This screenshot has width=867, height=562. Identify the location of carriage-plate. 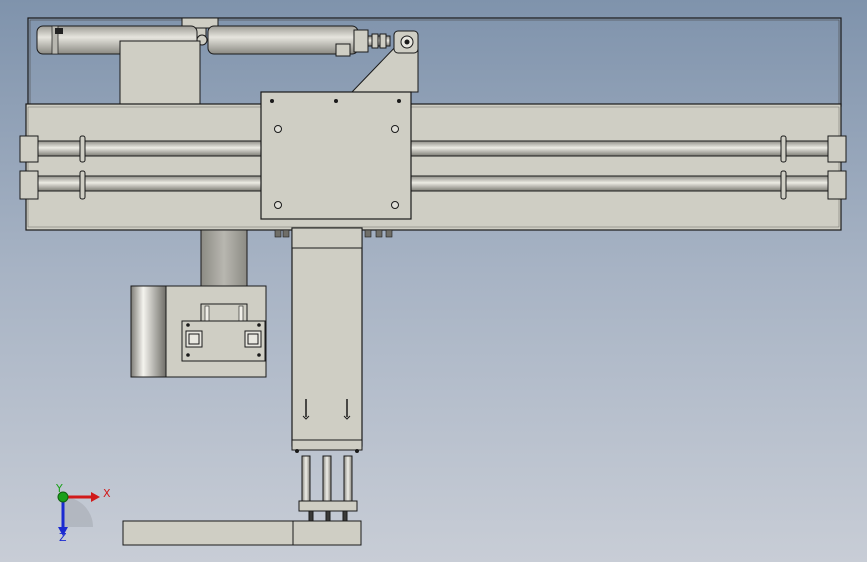
(336, 155).